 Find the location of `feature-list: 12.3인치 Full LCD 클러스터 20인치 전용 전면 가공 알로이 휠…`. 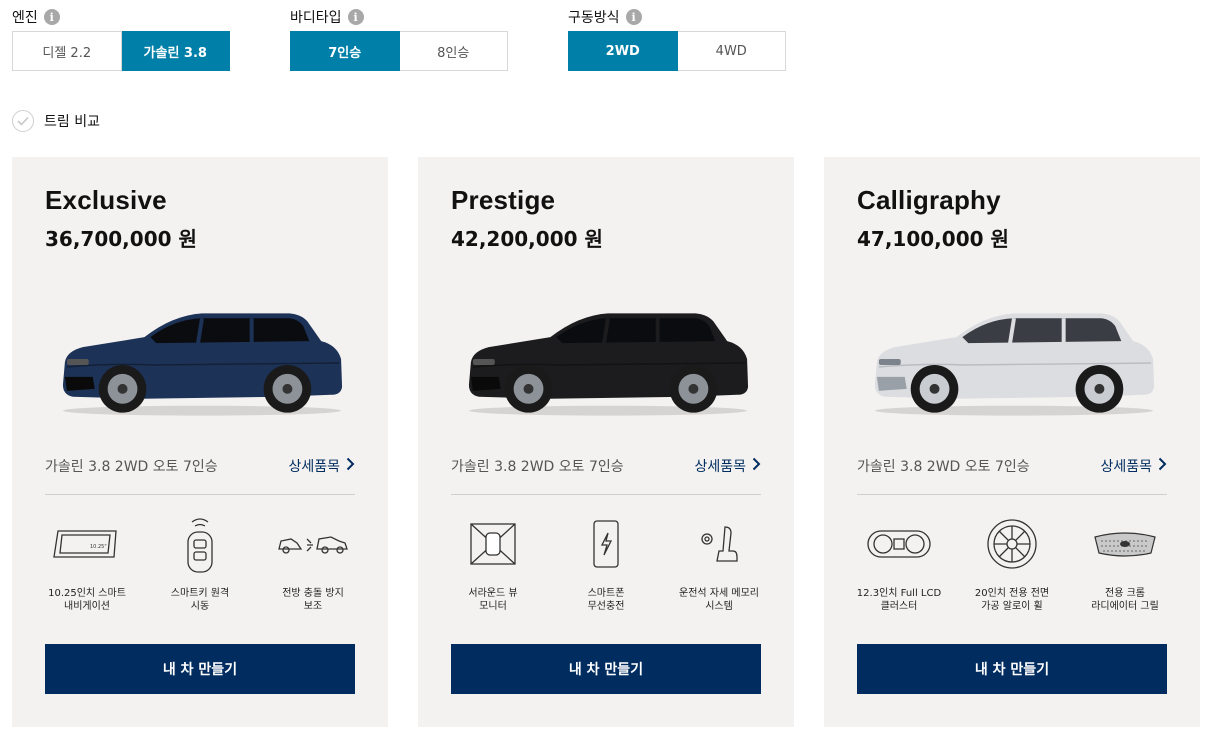

feature-list: 12.3인치 Full LCD 클러스터 20인치 전용 전면 가공 알로이 휠… is located at coordinates (1012, 563).